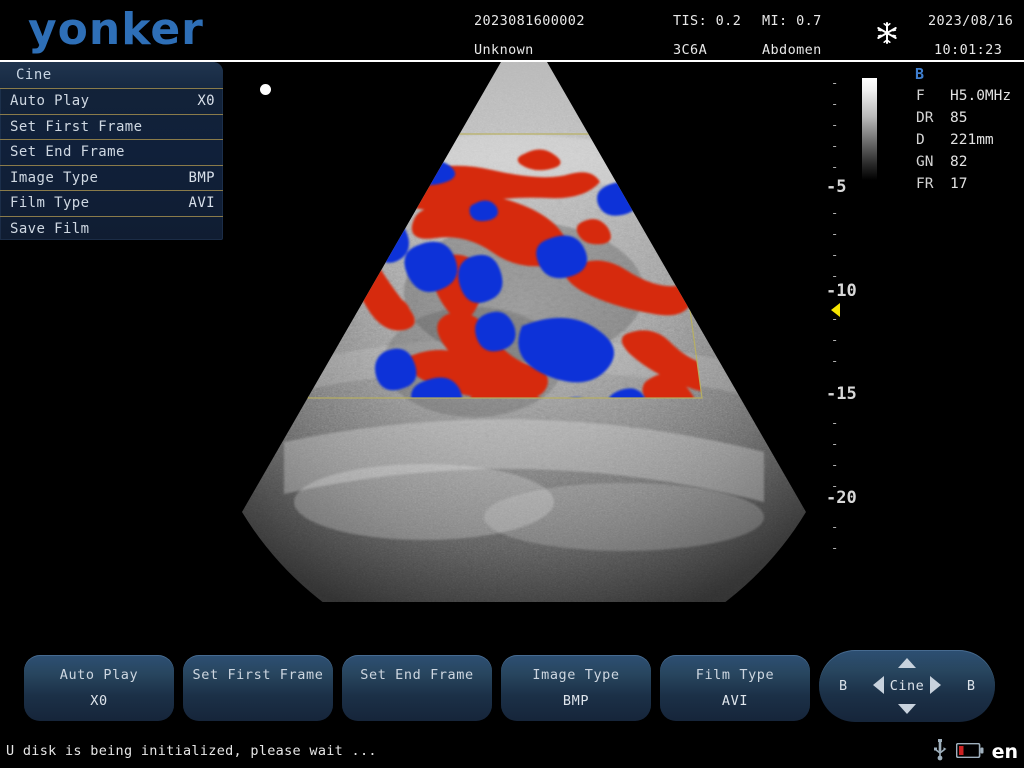  I want to click on param-depth: D 221mm, so click(970, 140).